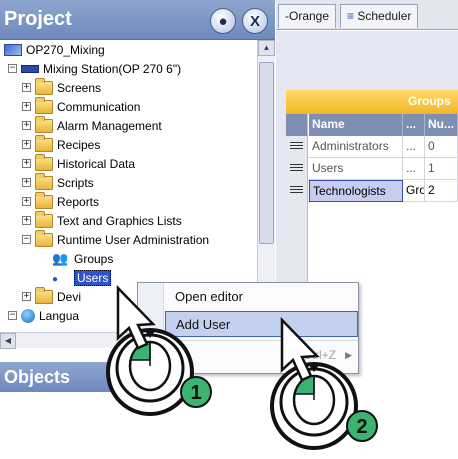 The height and width of the screenshot is (459, 458). I want to click on device-icon, so click(30, 68).